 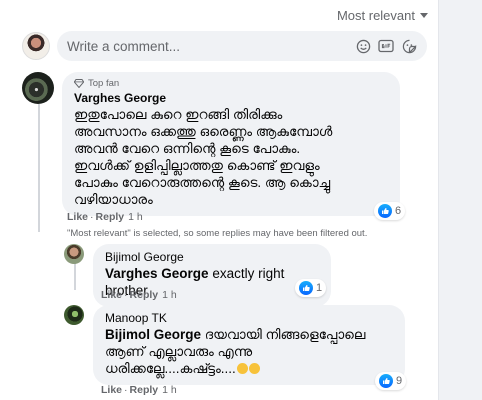 I want to click on reaction-count: 6, so click(x=398, y=211).